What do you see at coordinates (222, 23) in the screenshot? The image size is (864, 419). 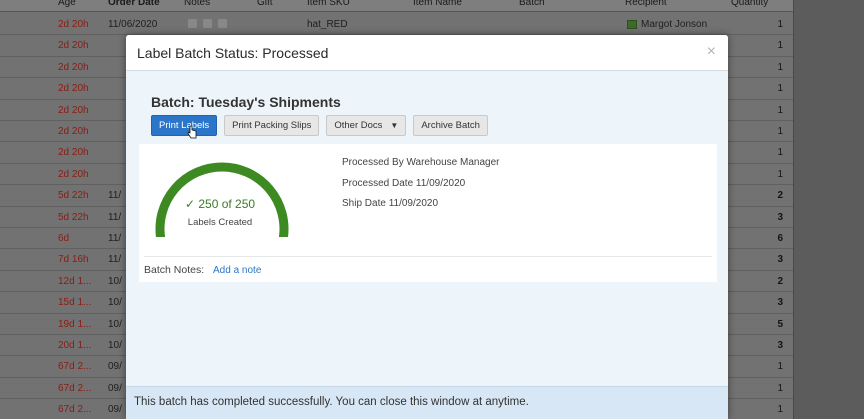 I see `doc-icon` at bounding box center [222, 23].